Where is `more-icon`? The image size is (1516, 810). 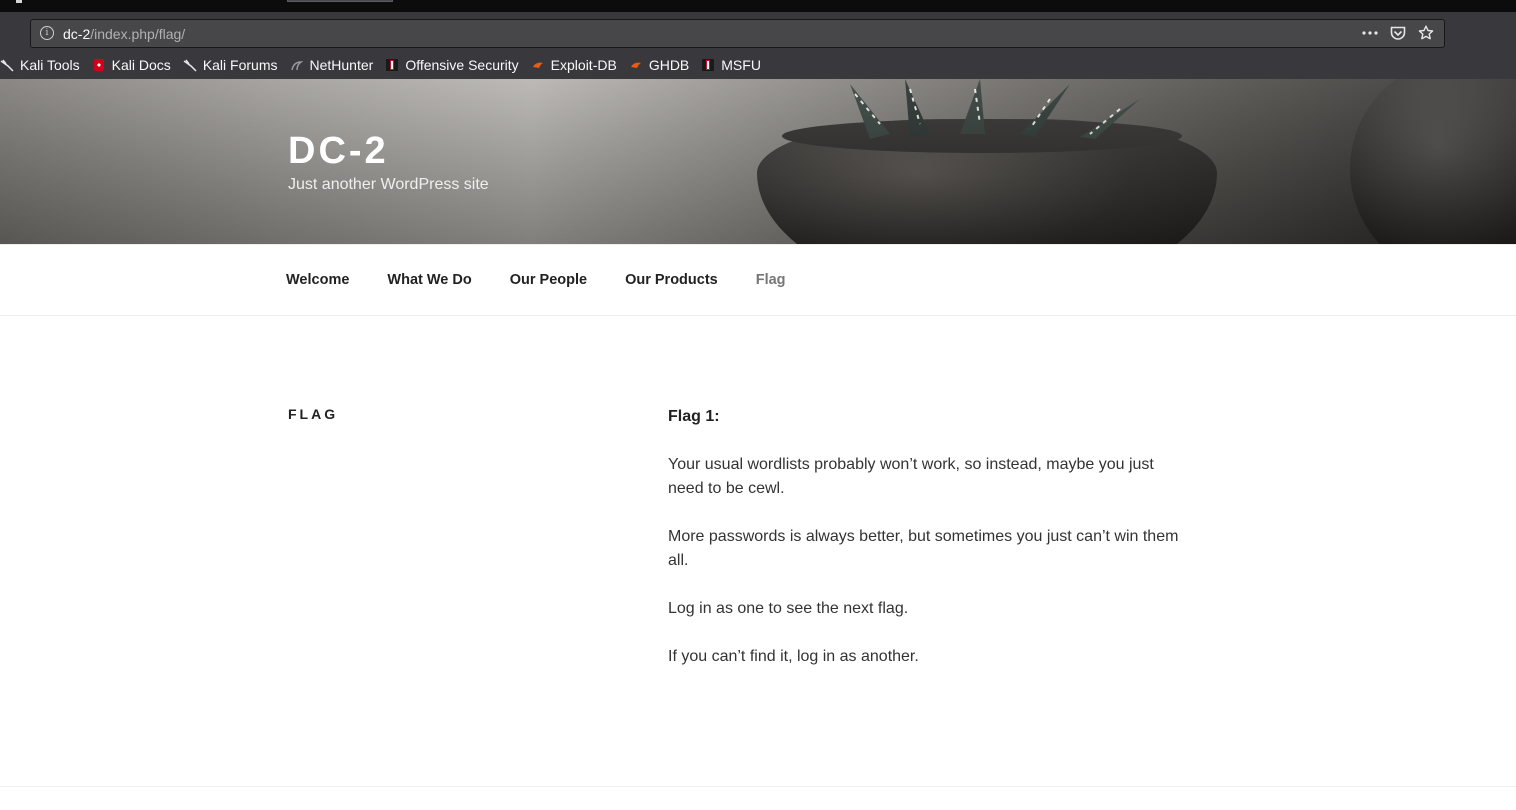 more-icon is located at coordinates (1370, 33).